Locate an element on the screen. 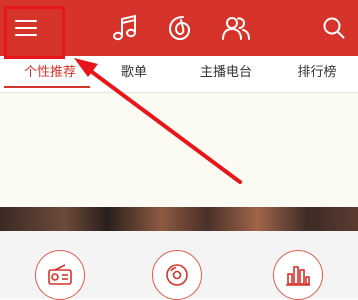 The width and height of the screenshot is (358, 300). tab-playlists: 歌单 is located at coordinates (134, 74).